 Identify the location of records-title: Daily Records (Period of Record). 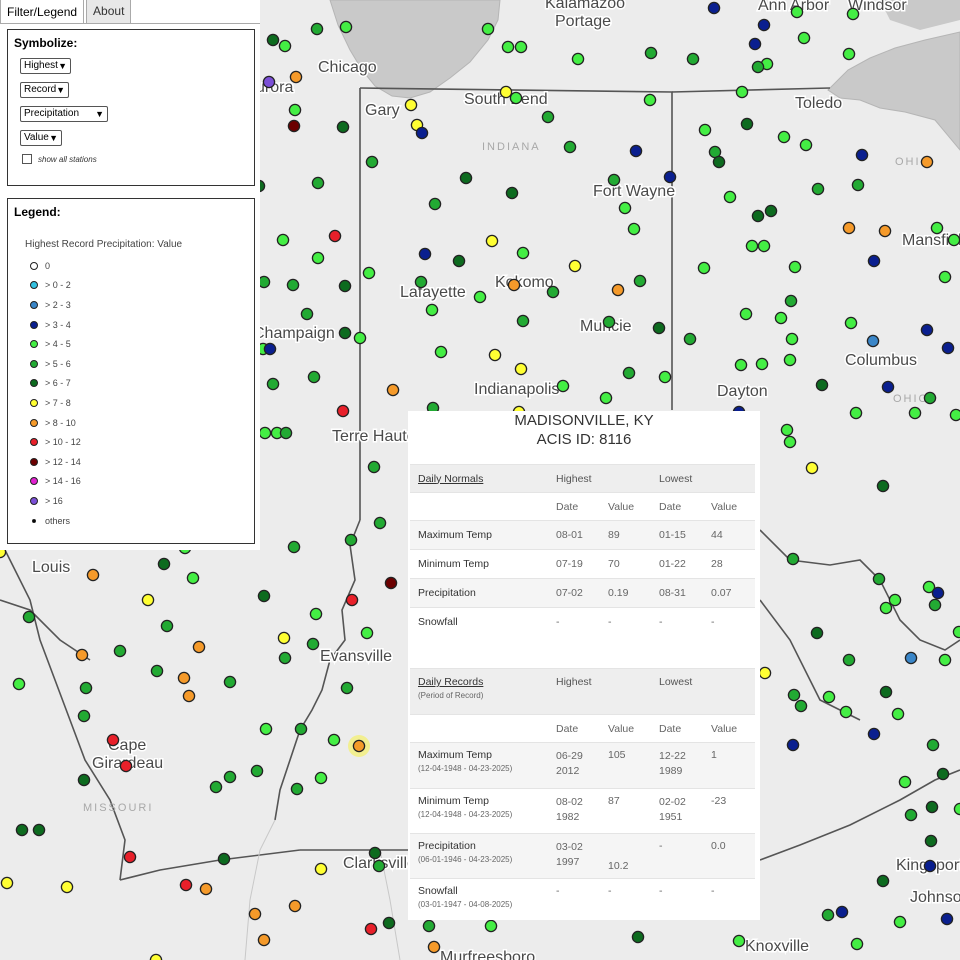
(479, 691).